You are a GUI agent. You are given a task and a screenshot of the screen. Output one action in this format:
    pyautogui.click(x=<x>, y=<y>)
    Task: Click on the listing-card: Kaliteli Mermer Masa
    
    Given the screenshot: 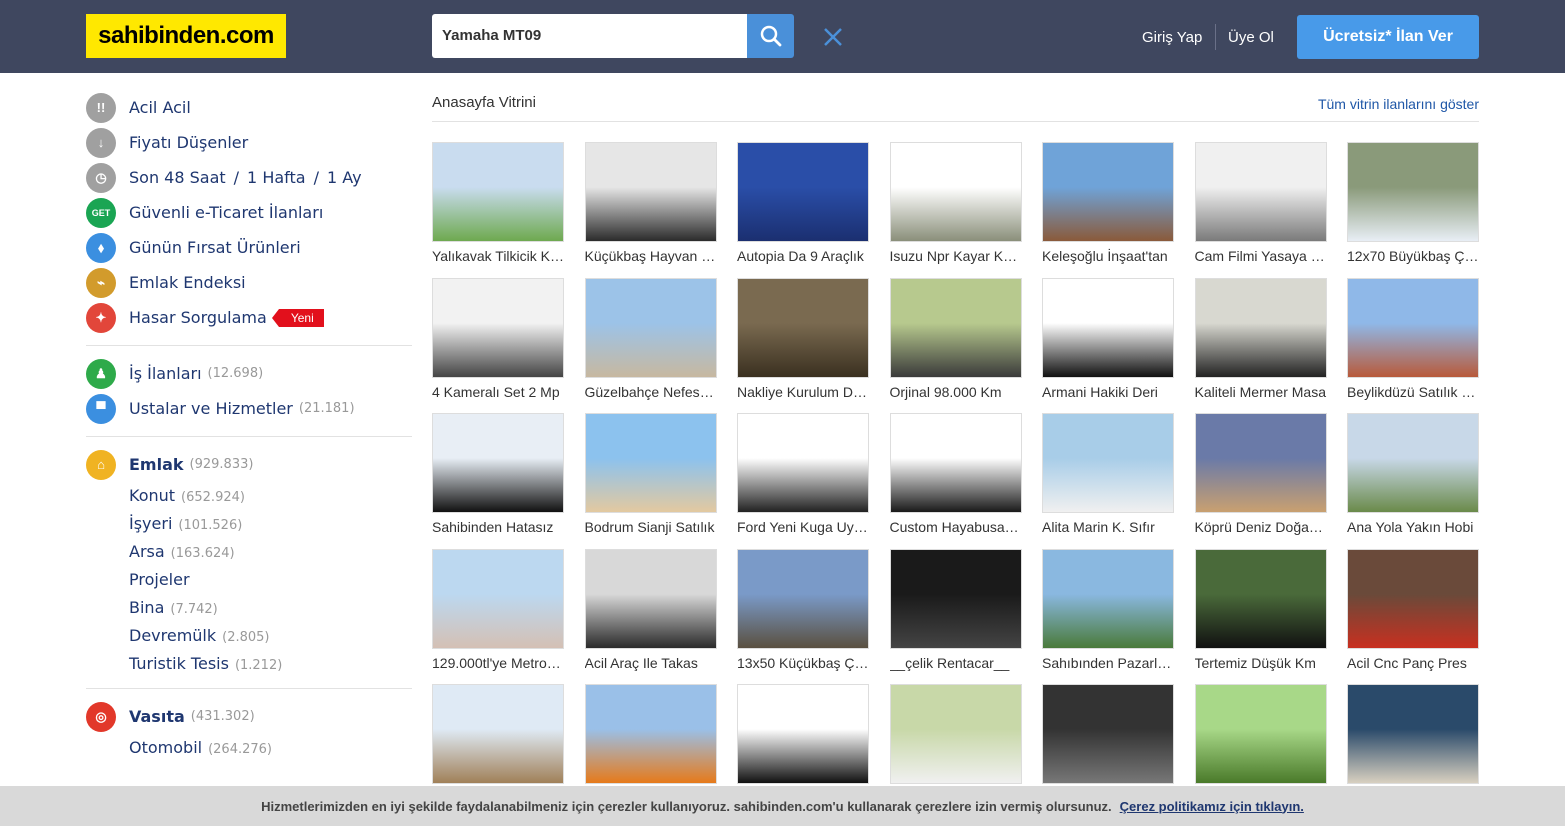 What is the action you would take?
    pyautogui.click(x=1260, y=339)
    